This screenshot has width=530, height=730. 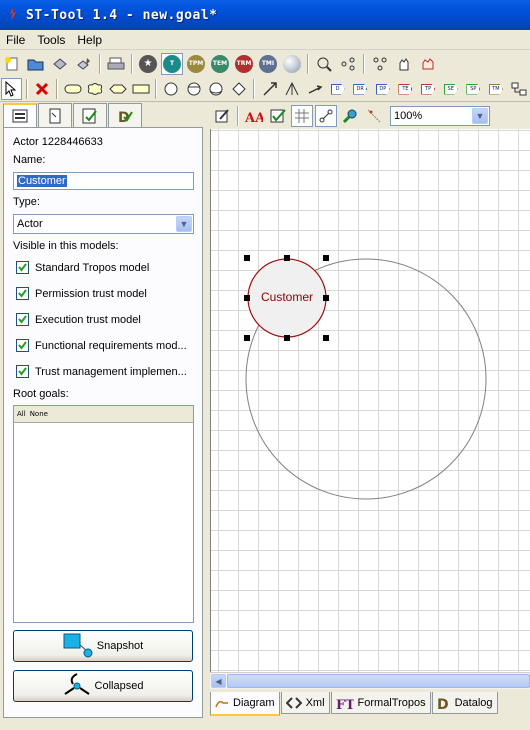 I want to click on goal-shape-icon, so click(x=72, y=89).